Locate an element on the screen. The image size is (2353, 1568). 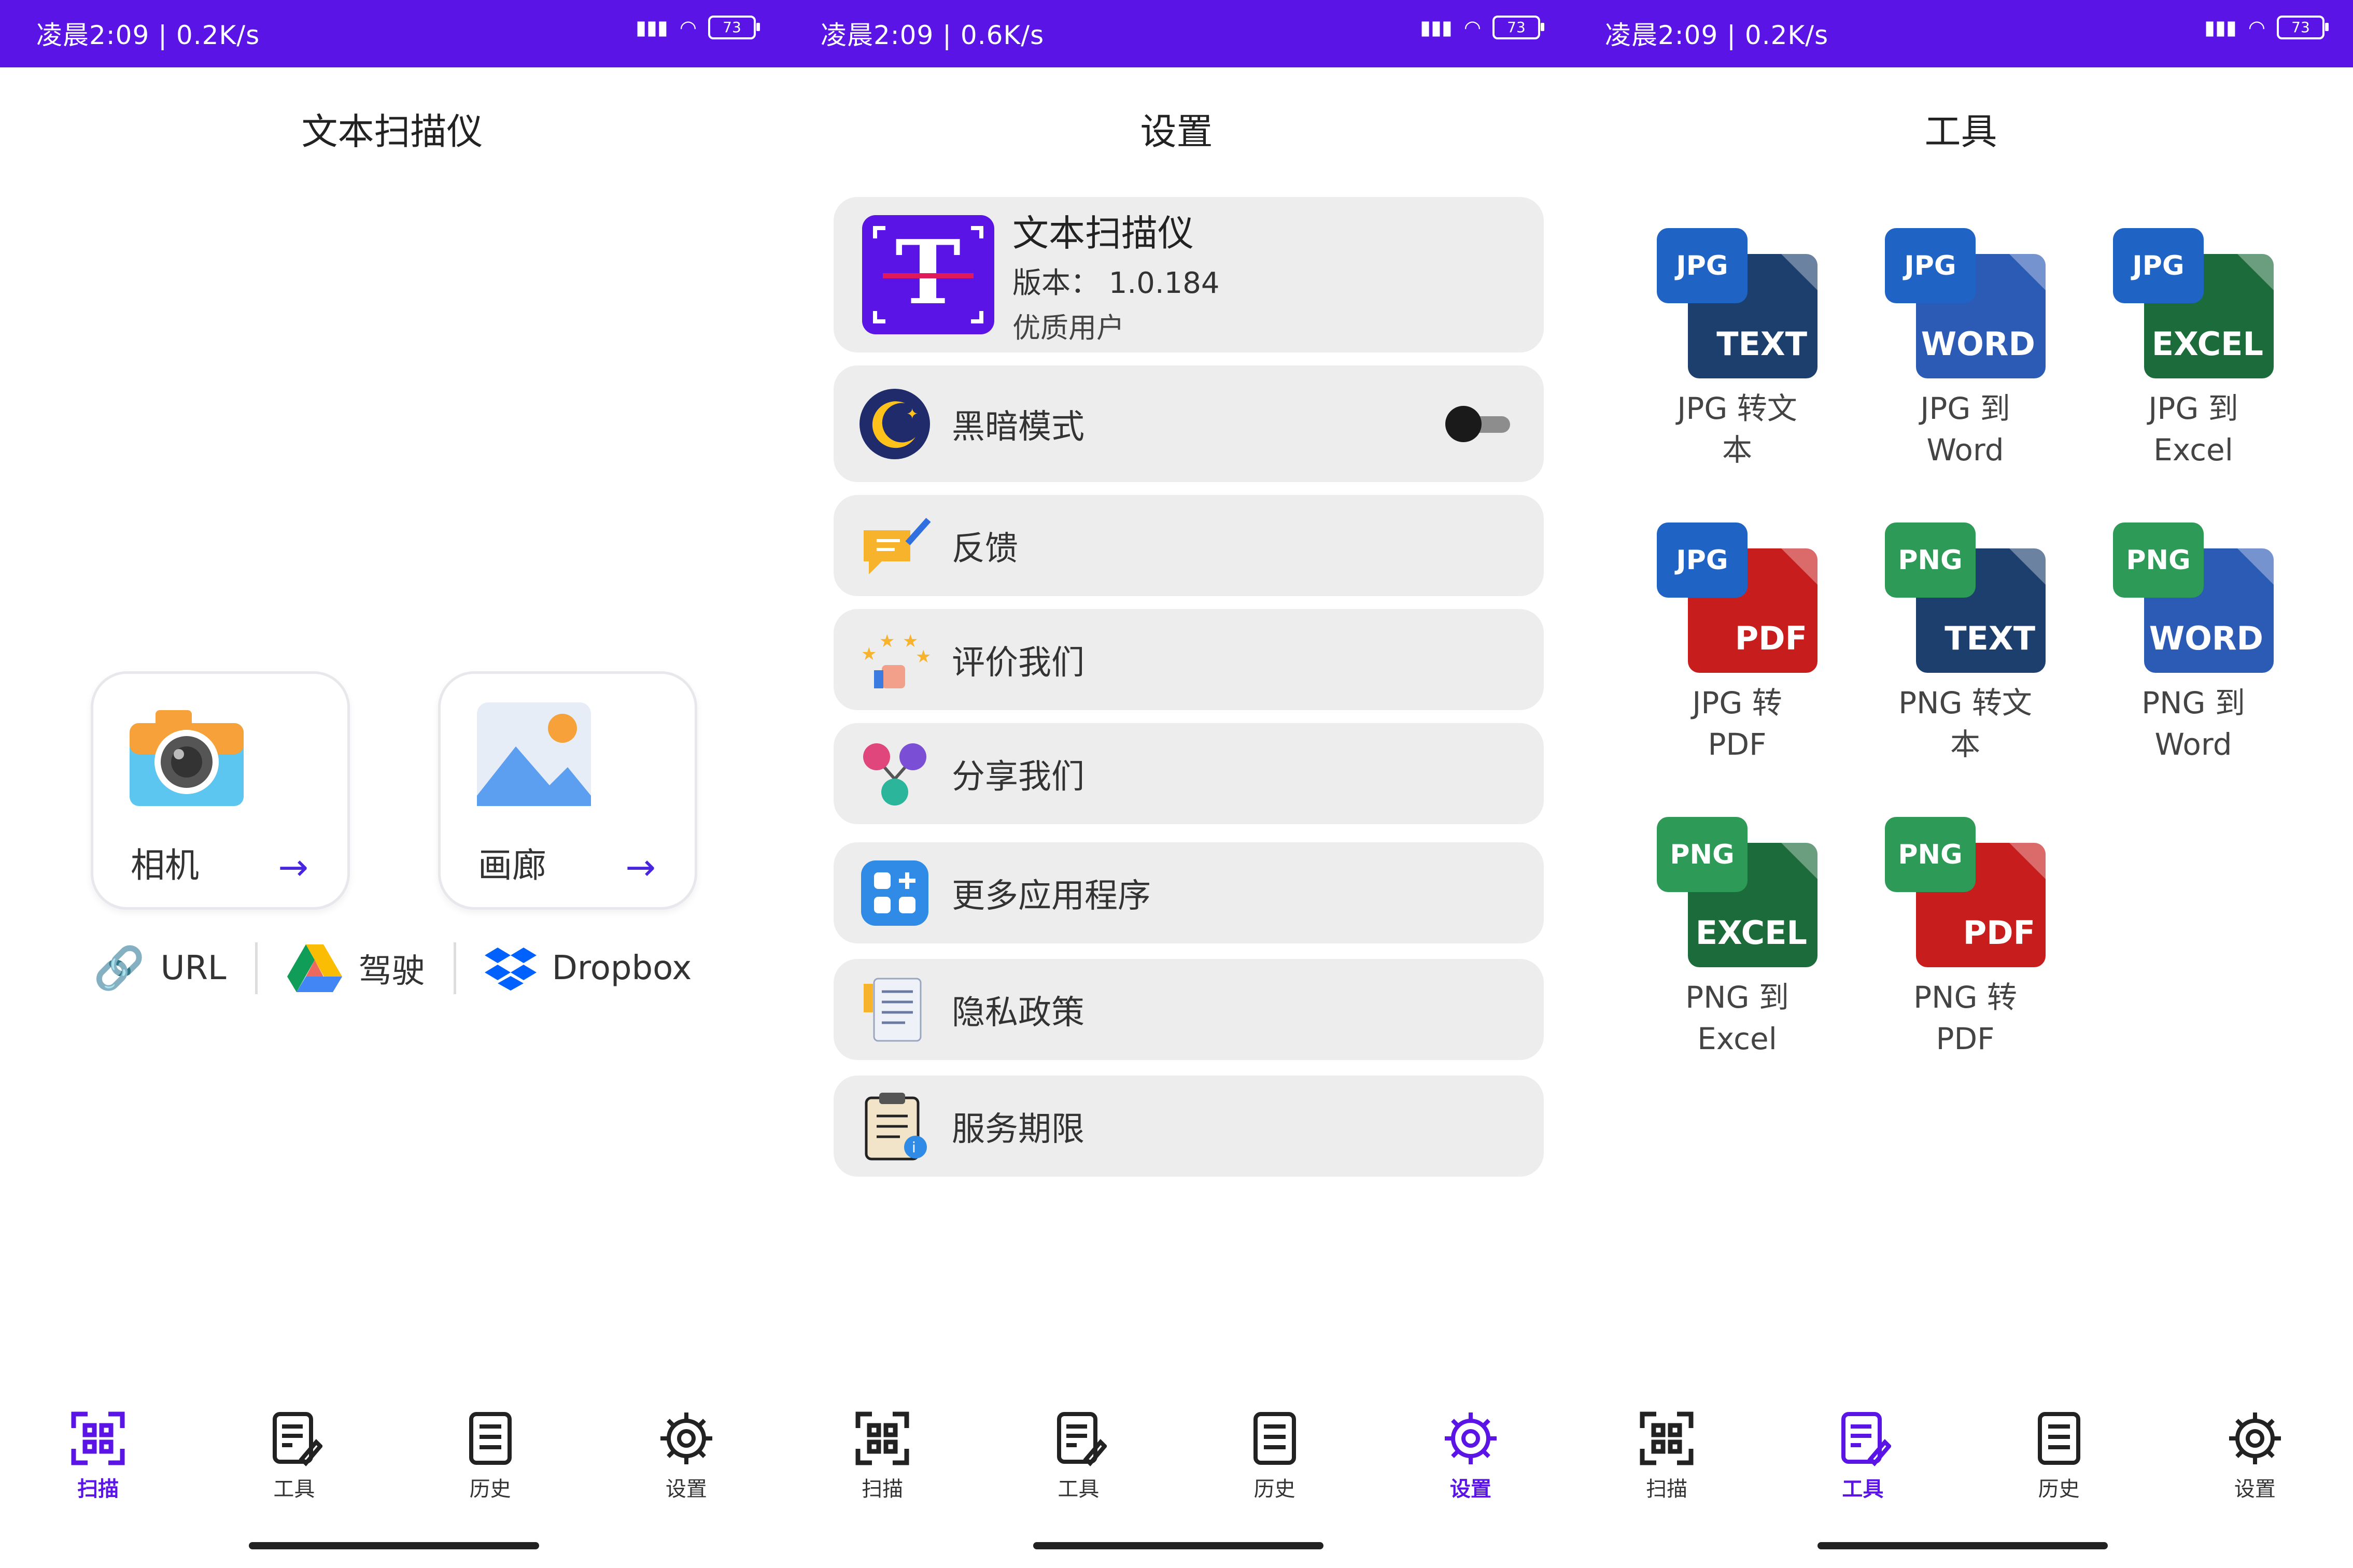
share-us-label: 分享我们 is located at coordinates (1018, 776).